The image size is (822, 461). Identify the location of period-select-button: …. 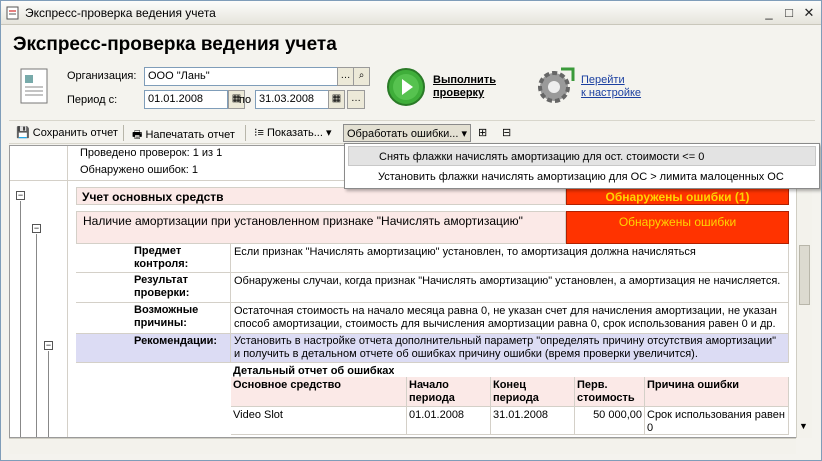
(356, 99).